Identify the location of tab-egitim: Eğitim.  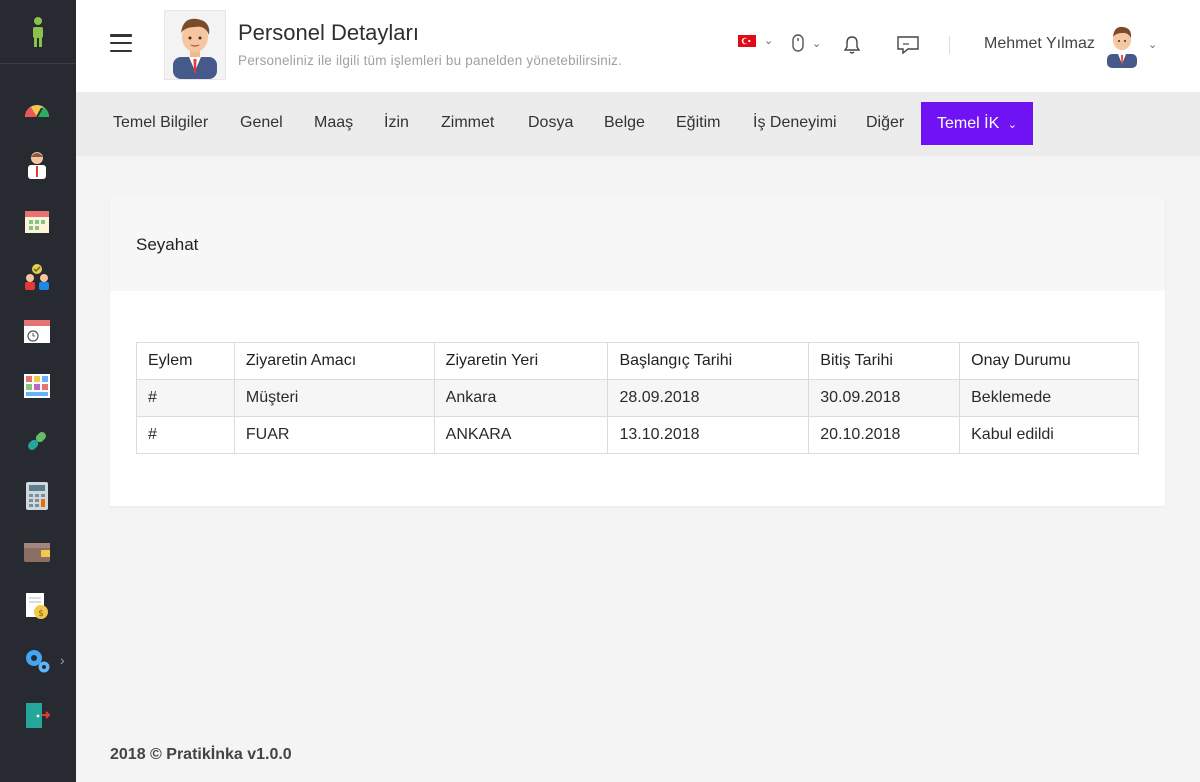
(698, 124).